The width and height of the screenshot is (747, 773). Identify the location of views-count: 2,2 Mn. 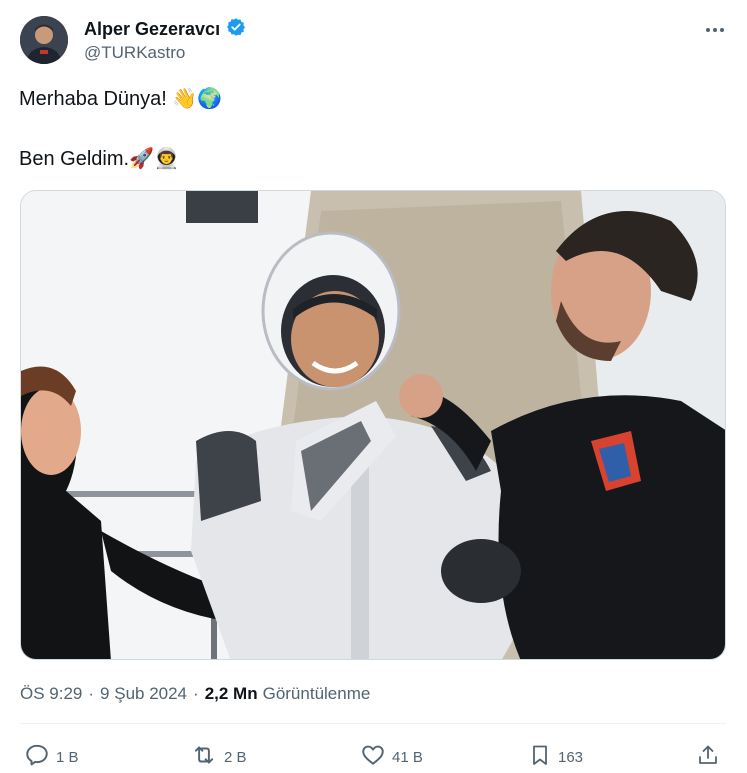
(231, 694).